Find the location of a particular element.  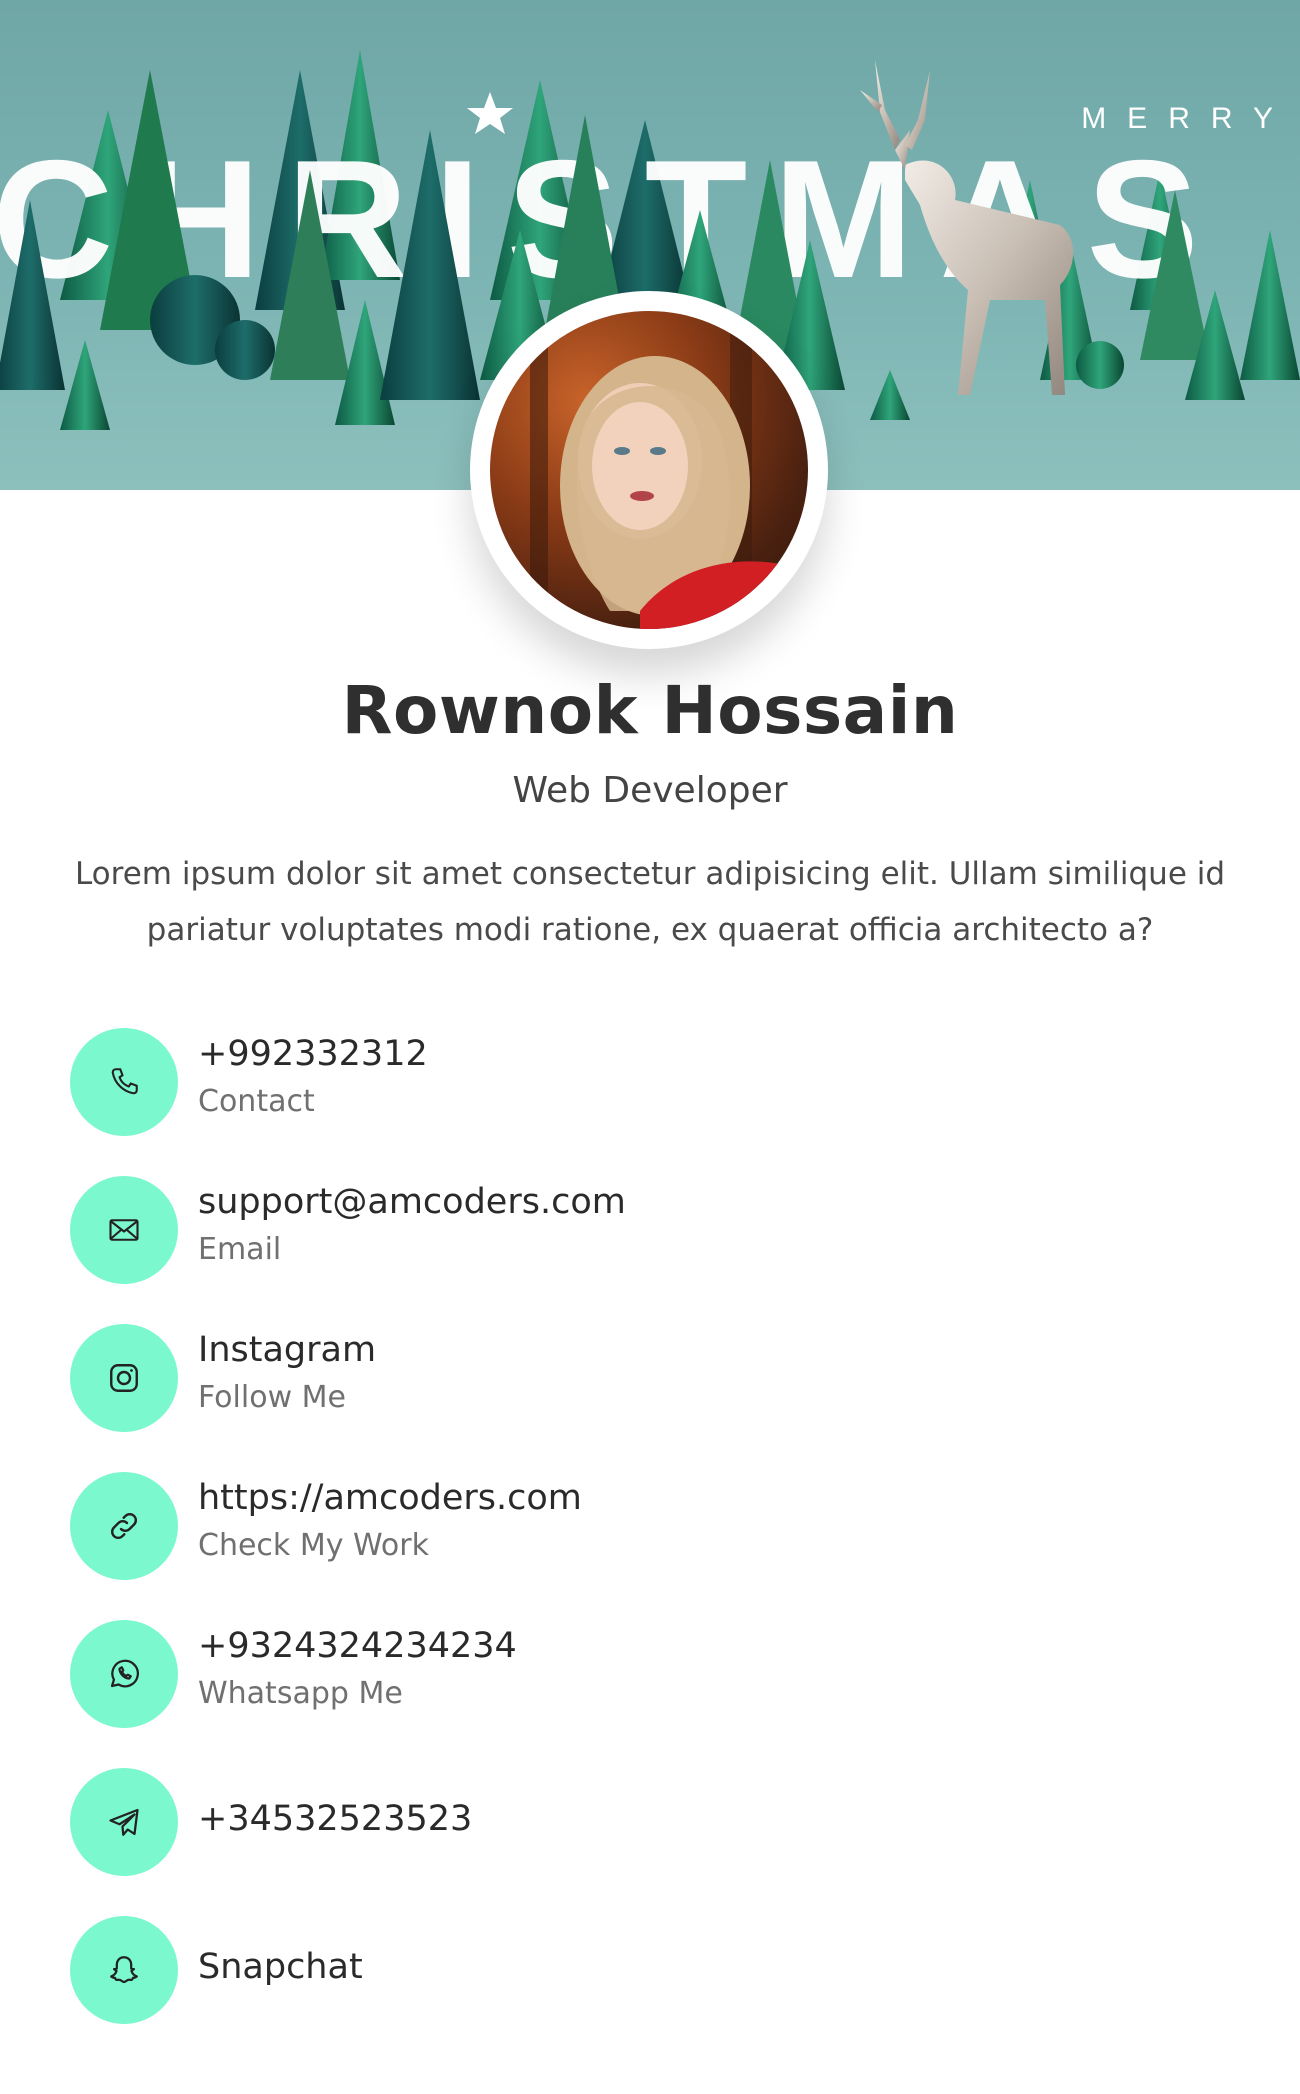

whatsapp-icon is located at coordinates (124, 1674).